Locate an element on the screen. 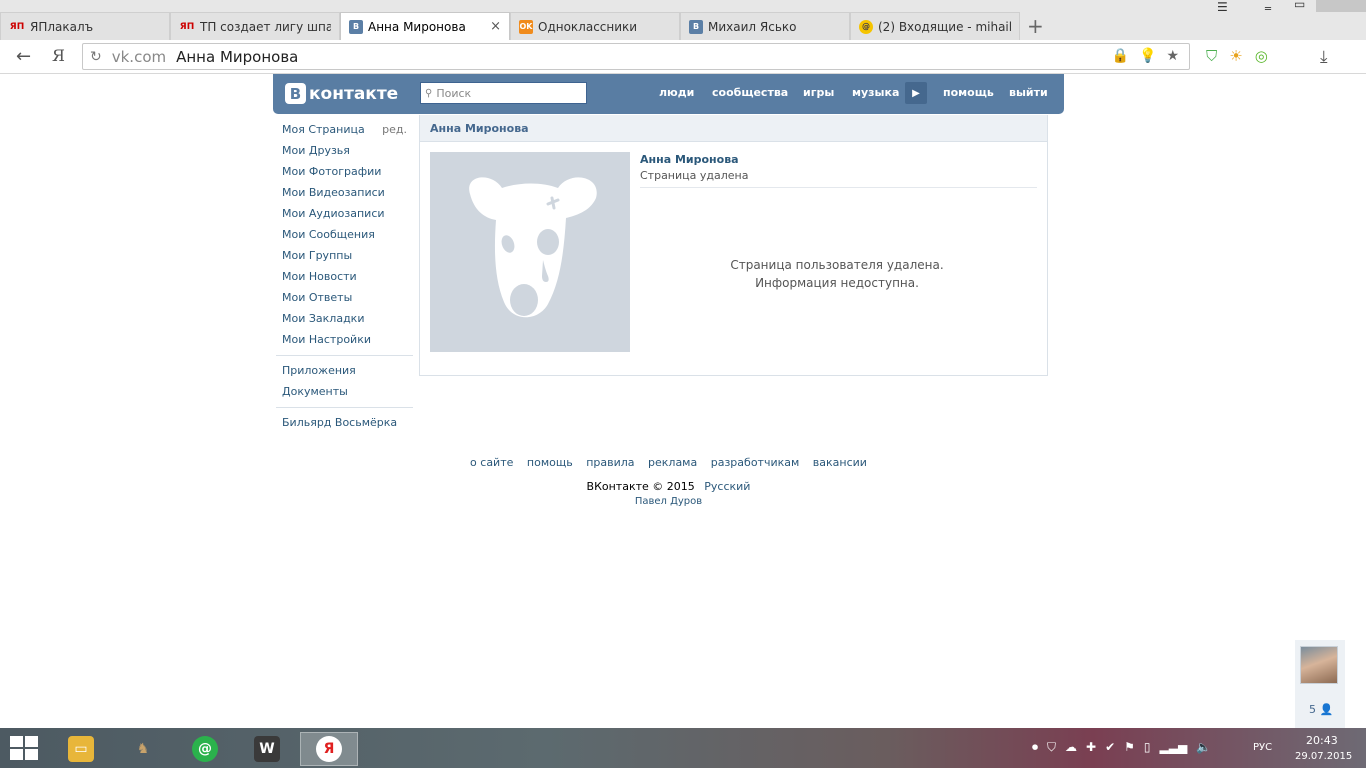  download-icon: ⤓ is located at coordinates (1324, 57).